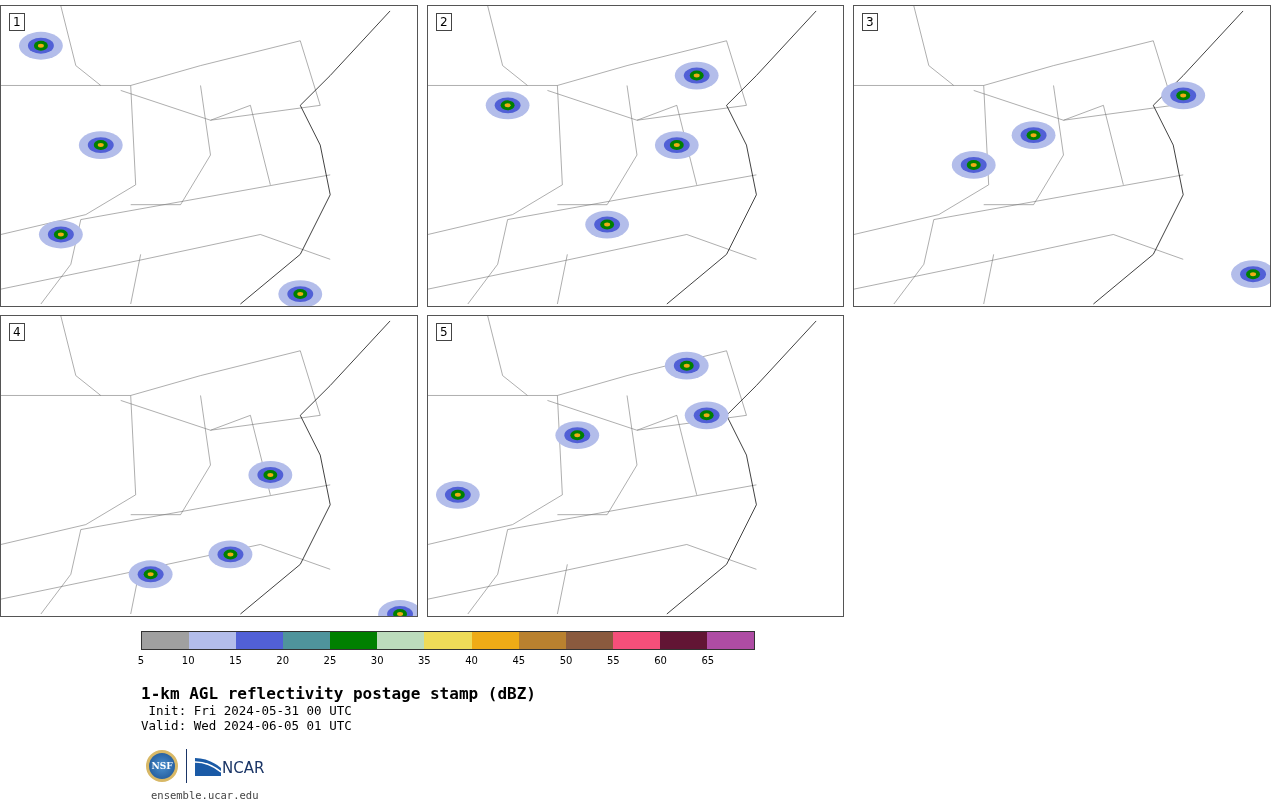 The width and height of the screenshot is (1280, 809). Describe the element at coordinates (141, 660) in the screenshot. I see `tick-label: 5` at that location.